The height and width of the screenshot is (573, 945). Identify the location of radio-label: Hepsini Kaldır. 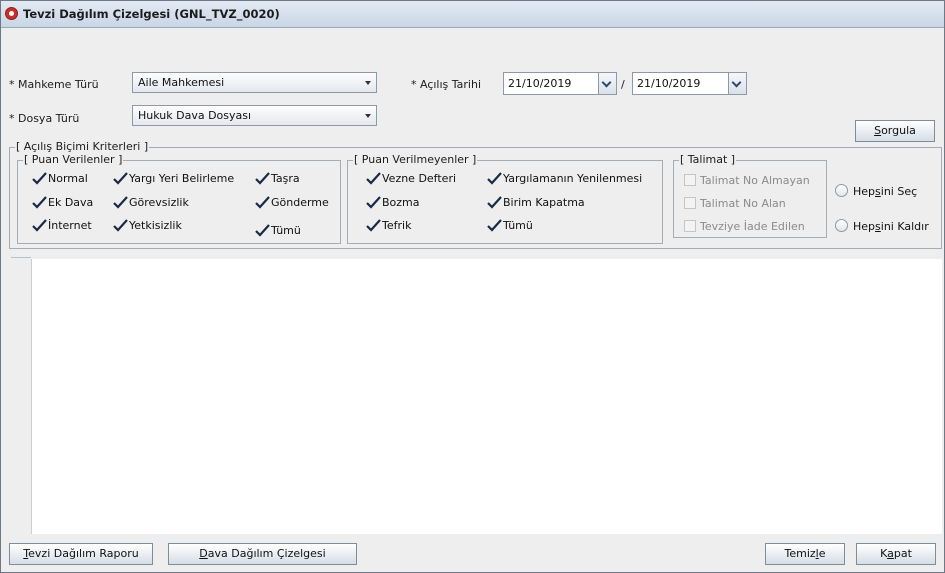
(891, 226).